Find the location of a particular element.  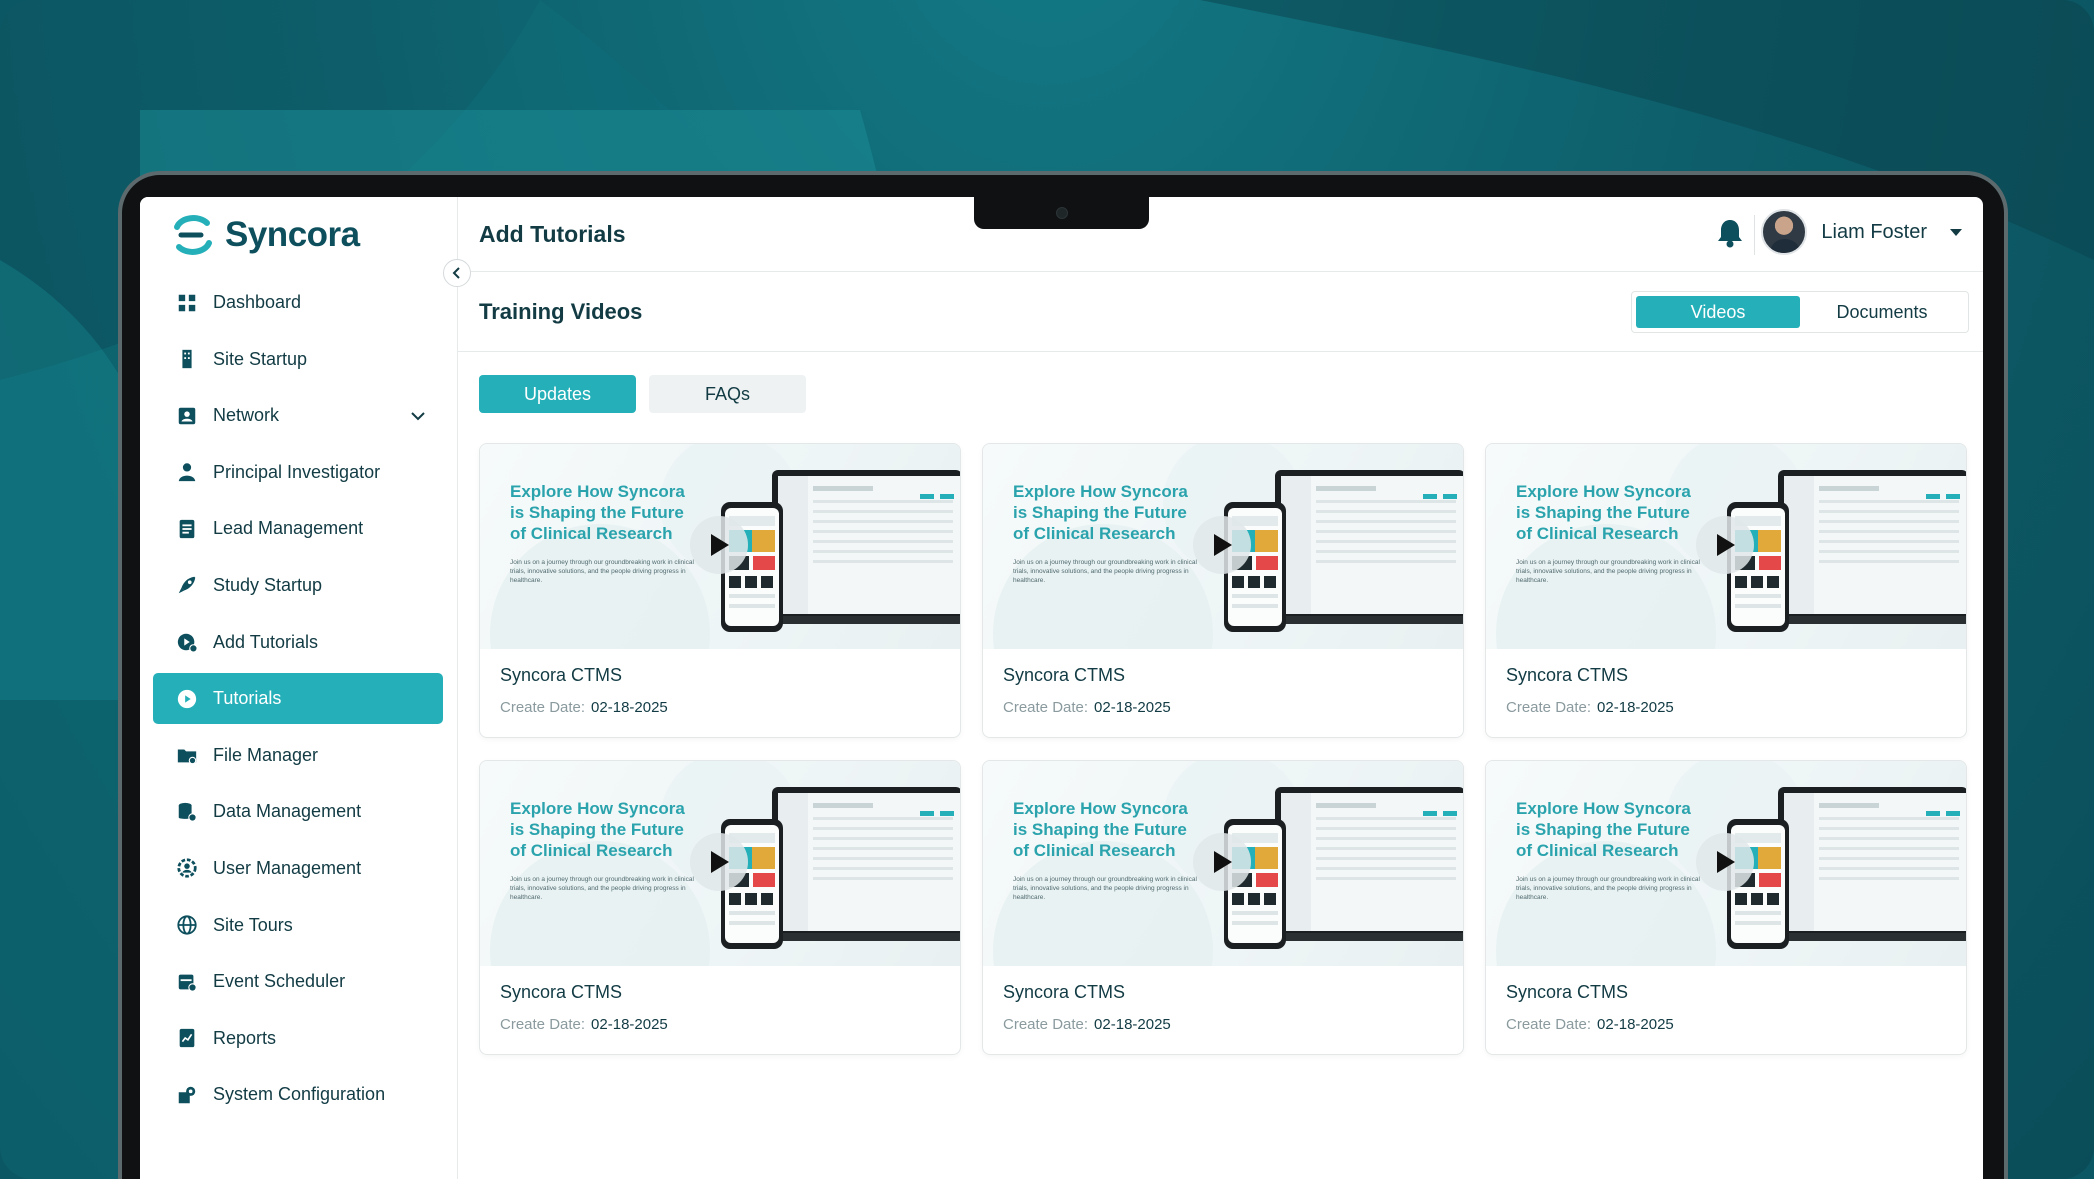

sidebar-item-tutorials: Tutorials is located at coordinates (298, 699).